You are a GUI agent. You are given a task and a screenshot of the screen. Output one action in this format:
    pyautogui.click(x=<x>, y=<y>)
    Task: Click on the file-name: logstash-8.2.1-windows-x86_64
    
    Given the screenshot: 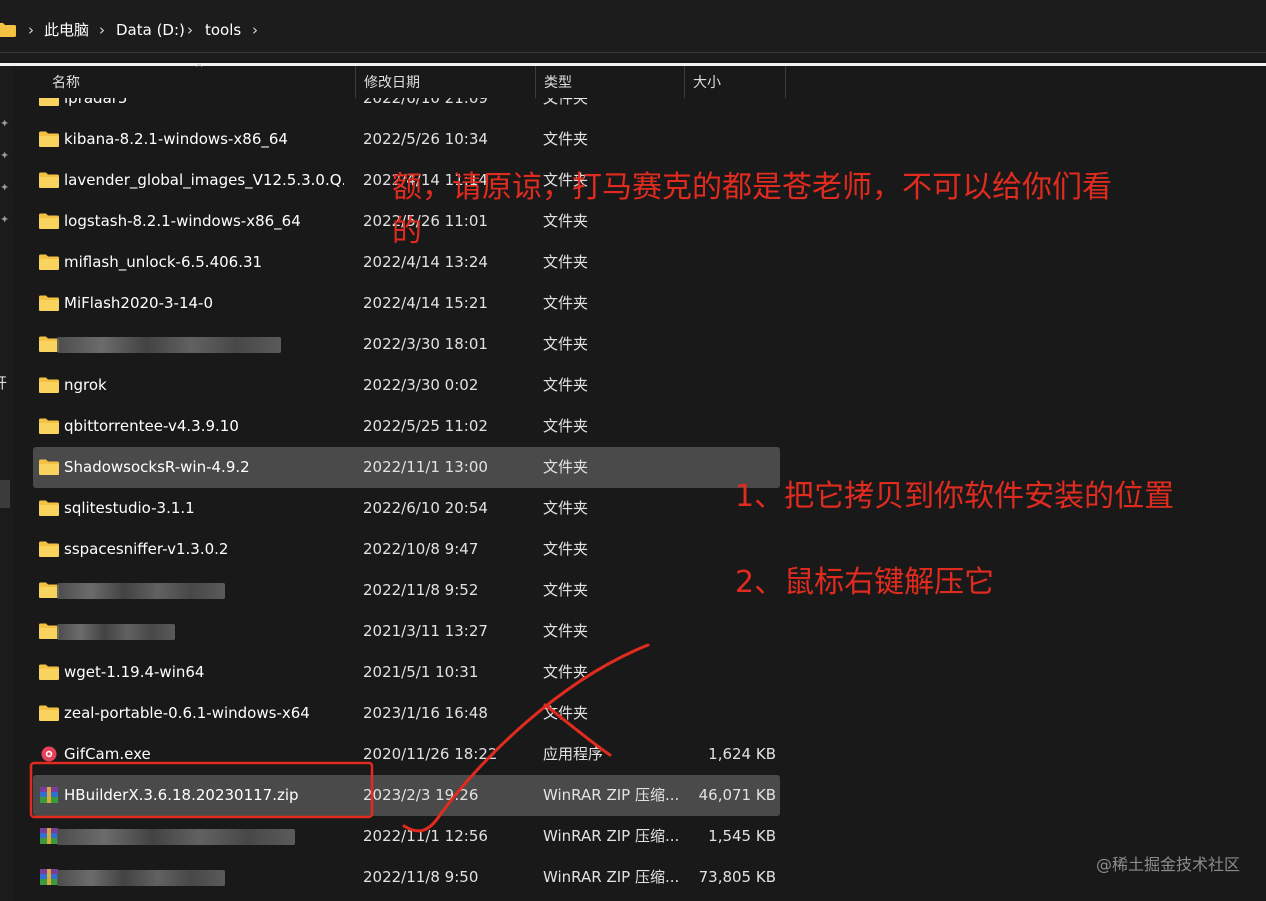 What is the action you would take?
    pyautogui.click(x=182, y=221)
    